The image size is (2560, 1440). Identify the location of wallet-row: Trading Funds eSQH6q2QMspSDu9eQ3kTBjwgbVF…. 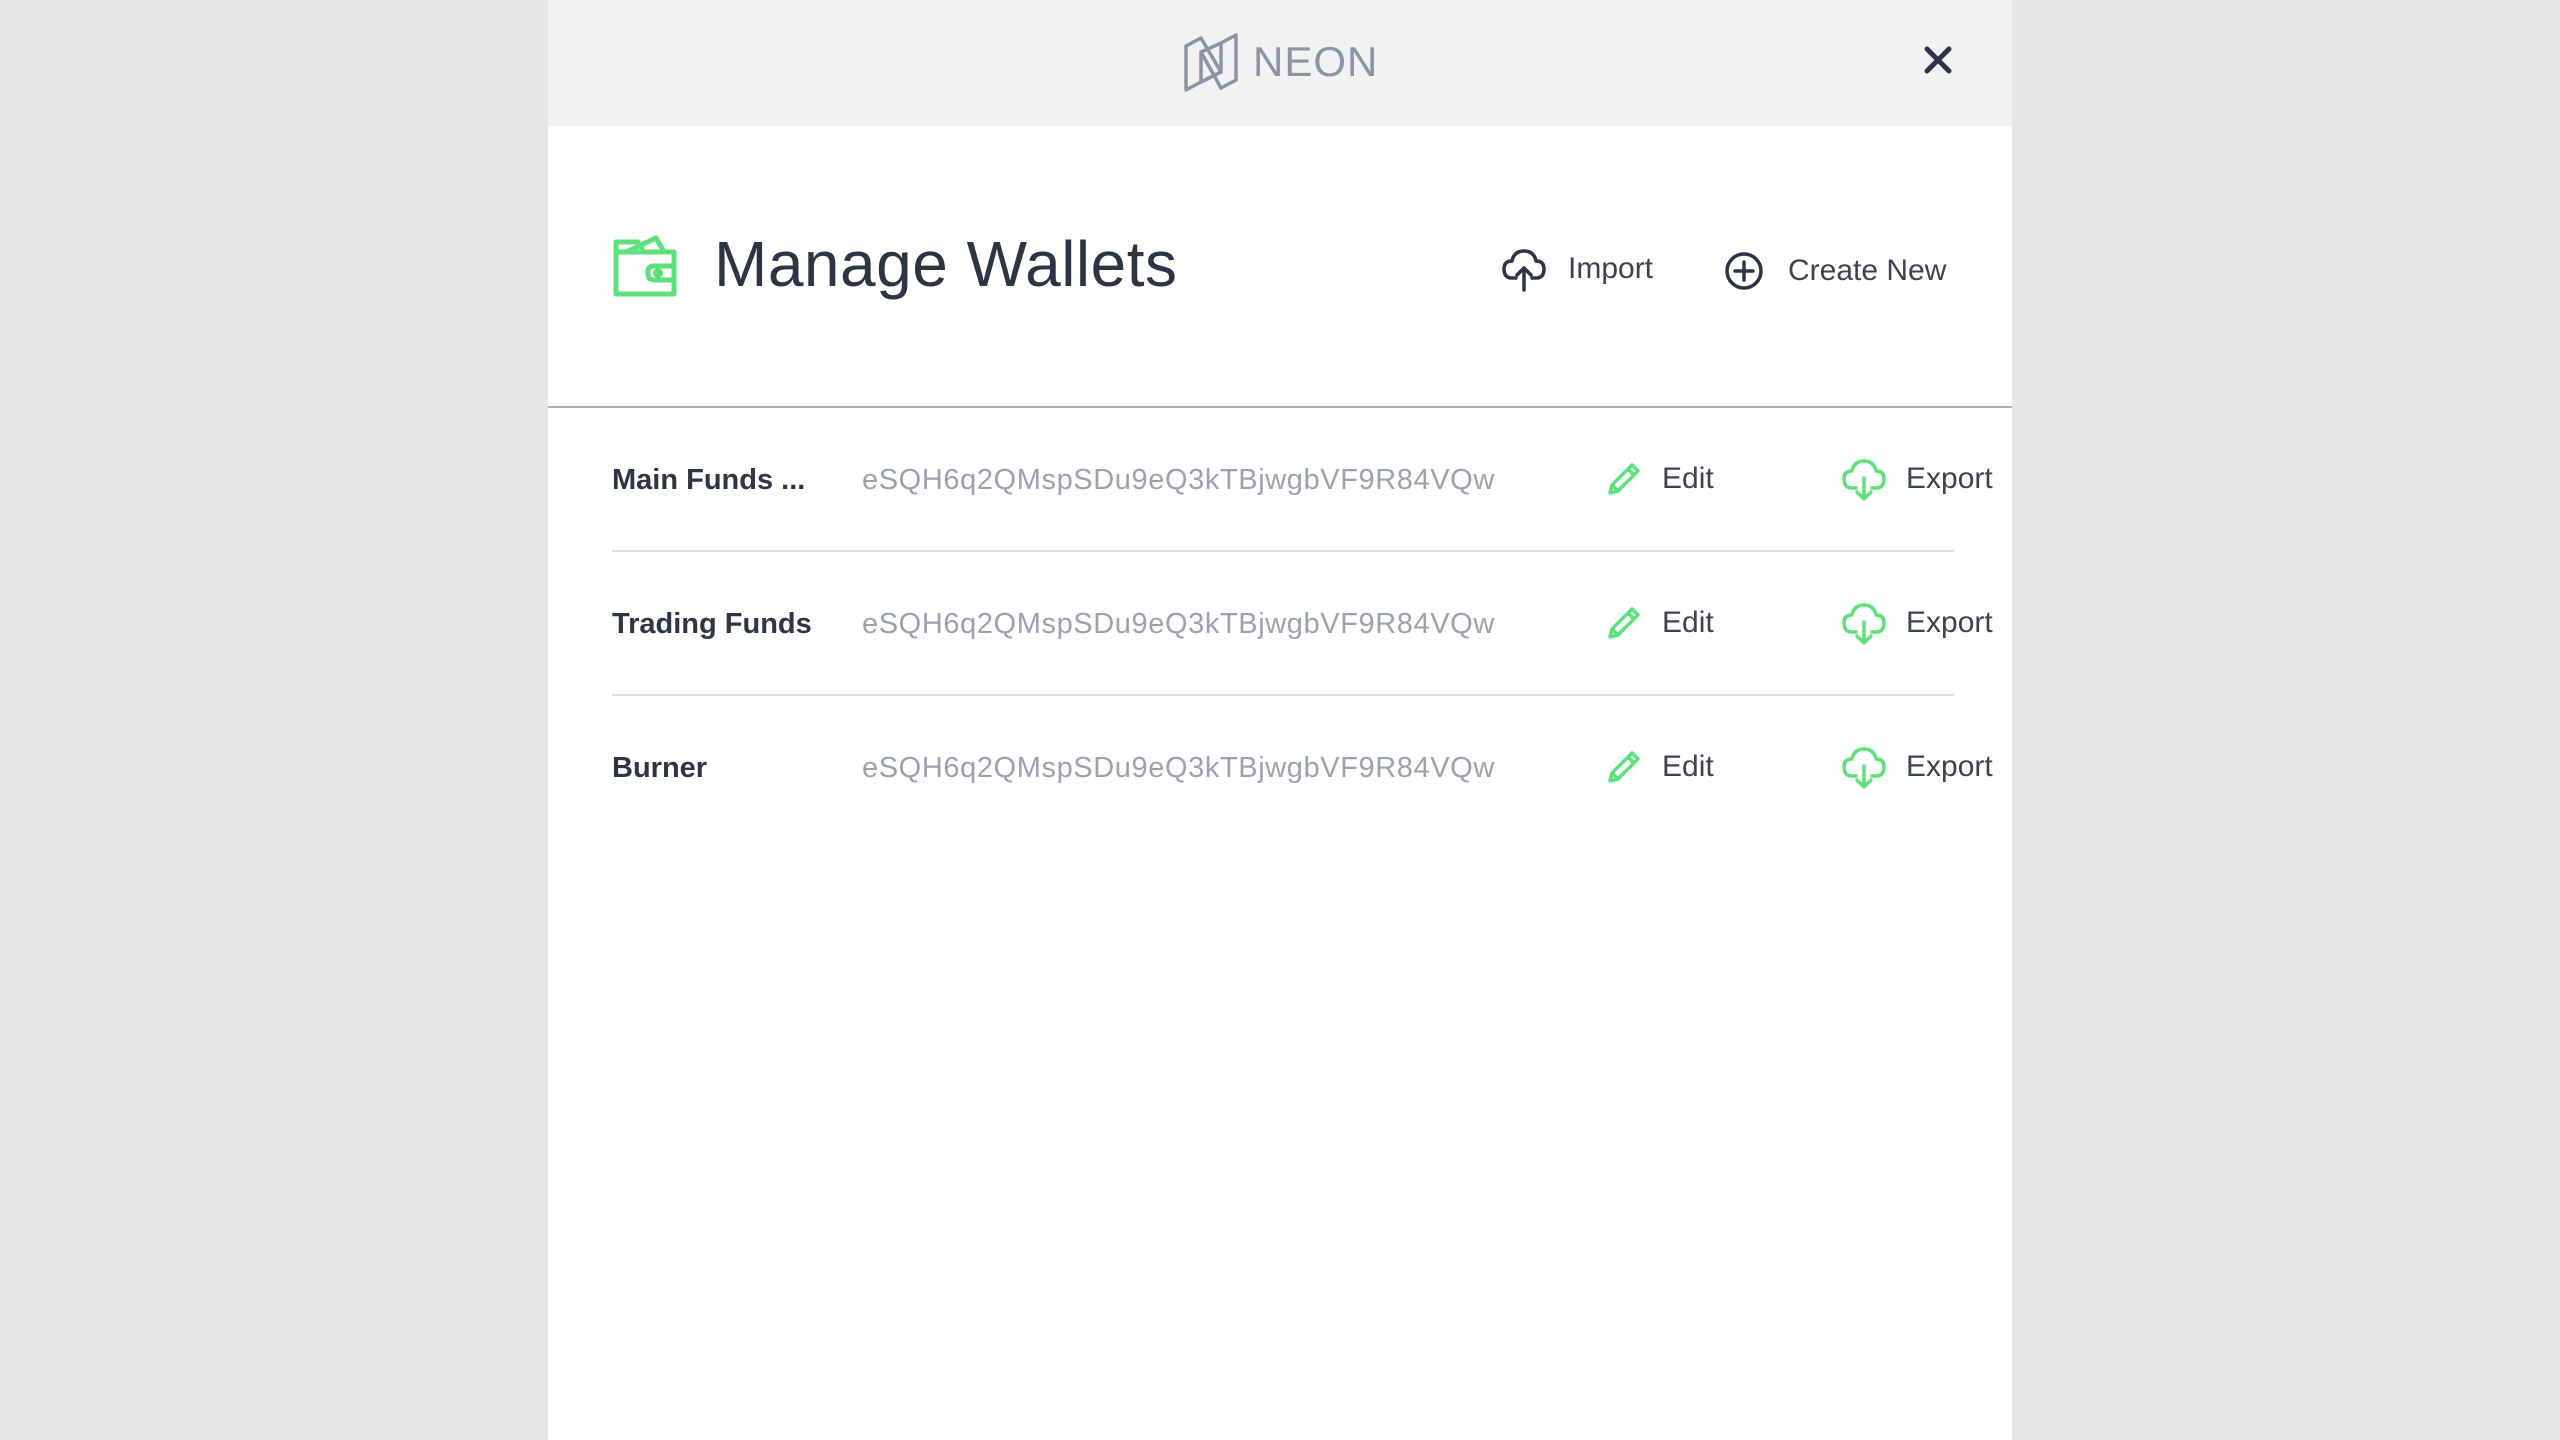
(1302, 624).